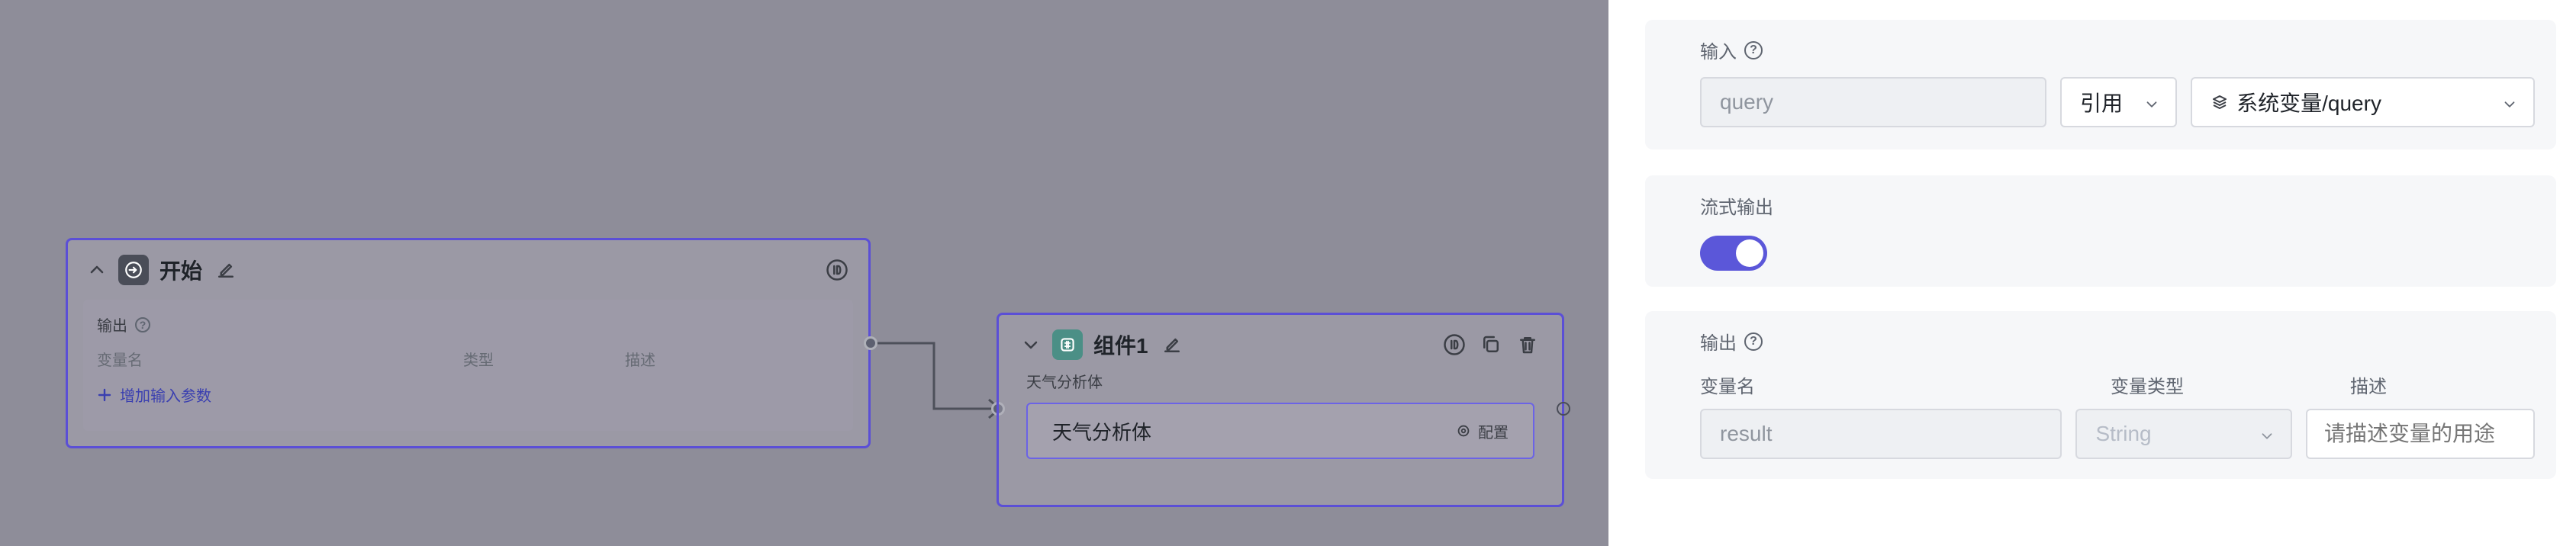  Describe the element at coordinates (1528, 345) in the screenshot. I see `trash-icon` at that location.